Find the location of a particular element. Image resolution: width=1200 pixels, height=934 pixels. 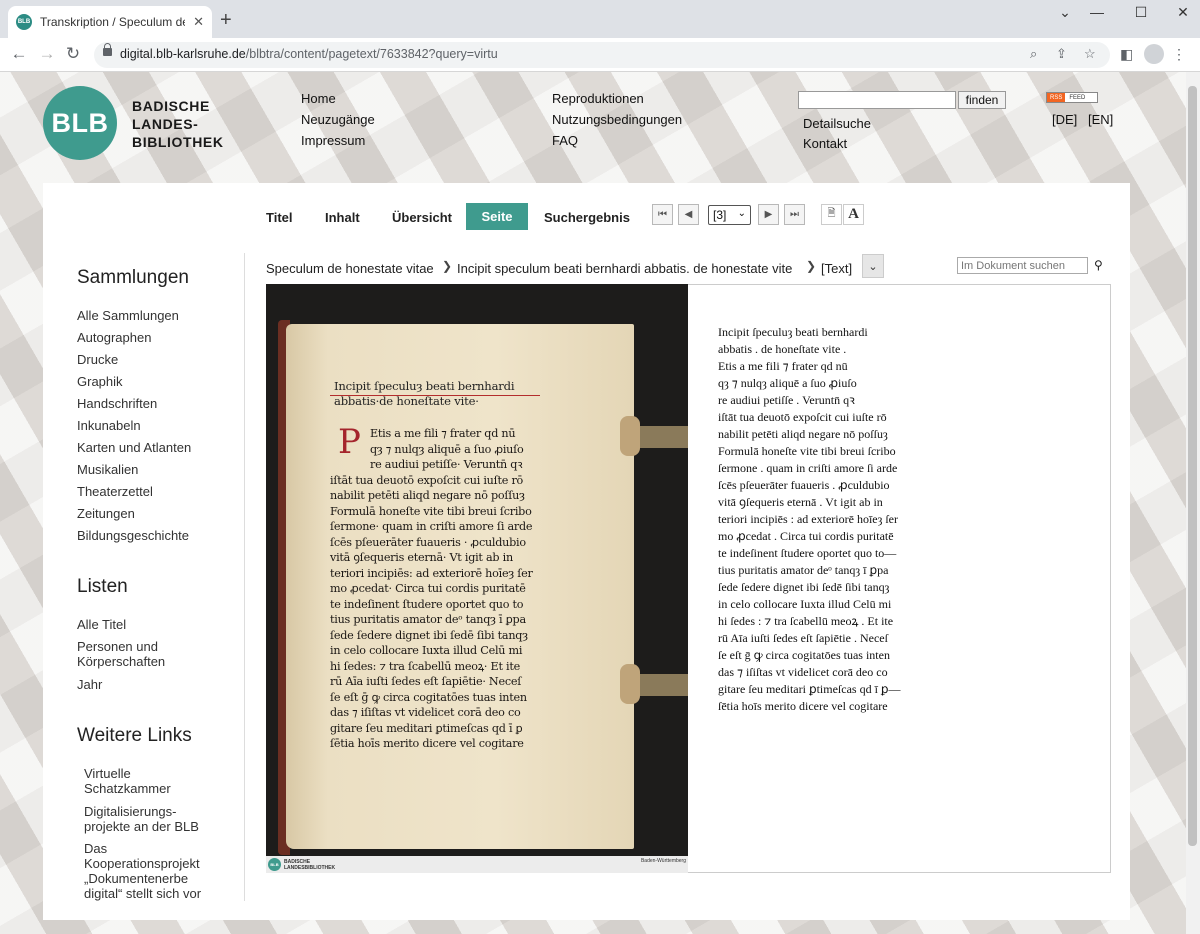

sidebar-item-musikalien: Musikalien is located at coordinates (107, 469).